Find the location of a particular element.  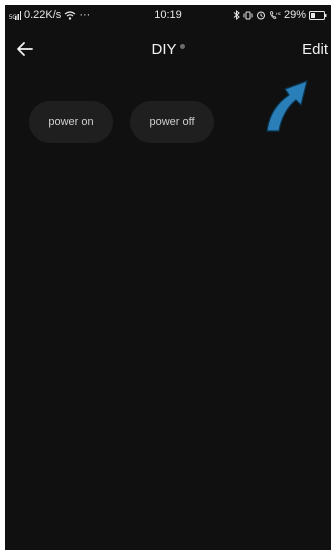

page-title-group: DIY is located at coordinates (168, 49).